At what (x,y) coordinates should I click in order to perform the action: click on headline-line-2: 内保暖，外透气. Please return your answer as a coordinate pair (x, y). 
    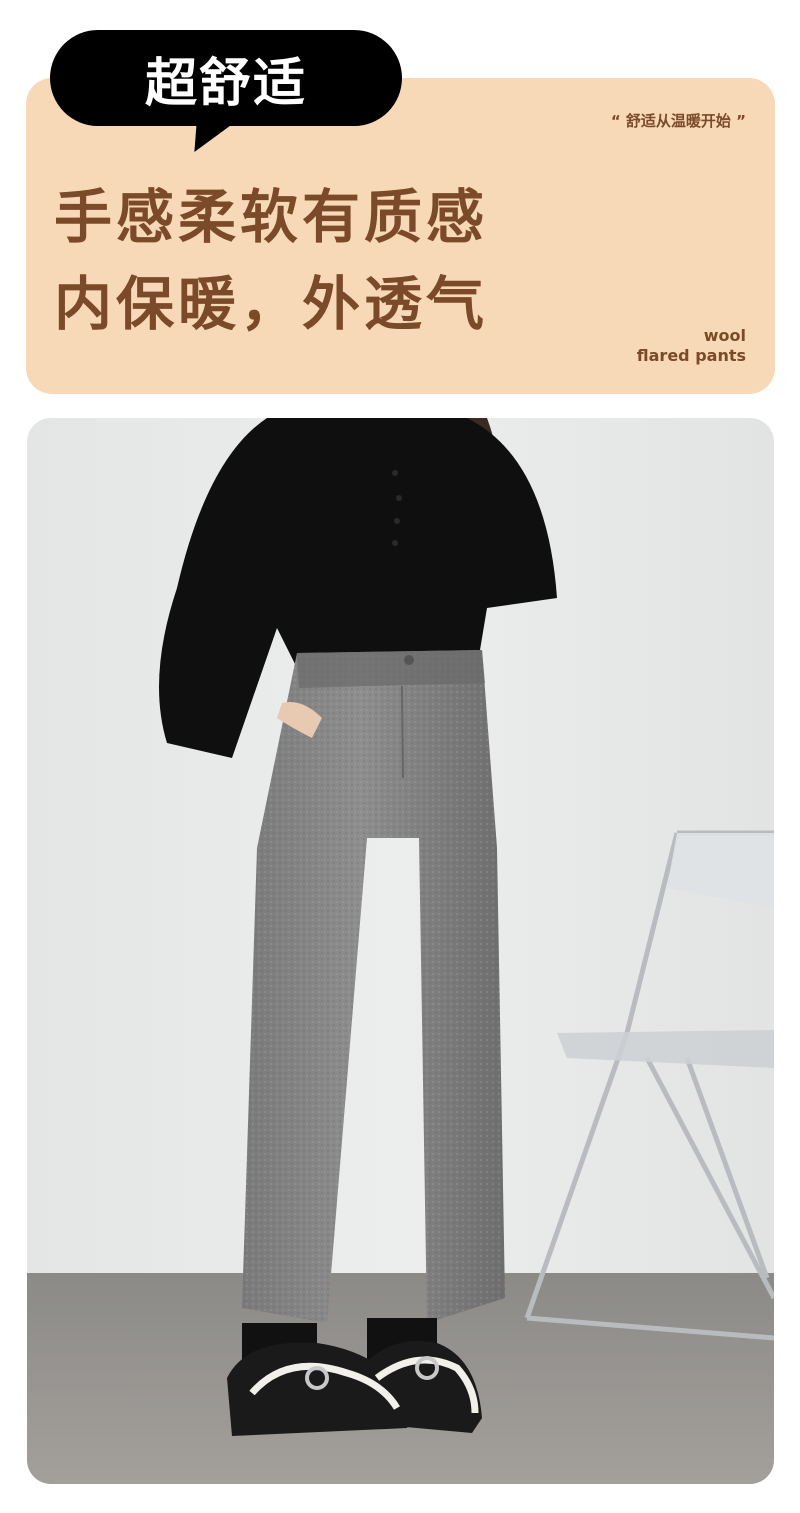
    Looking at the image, I should click on (271, 304).